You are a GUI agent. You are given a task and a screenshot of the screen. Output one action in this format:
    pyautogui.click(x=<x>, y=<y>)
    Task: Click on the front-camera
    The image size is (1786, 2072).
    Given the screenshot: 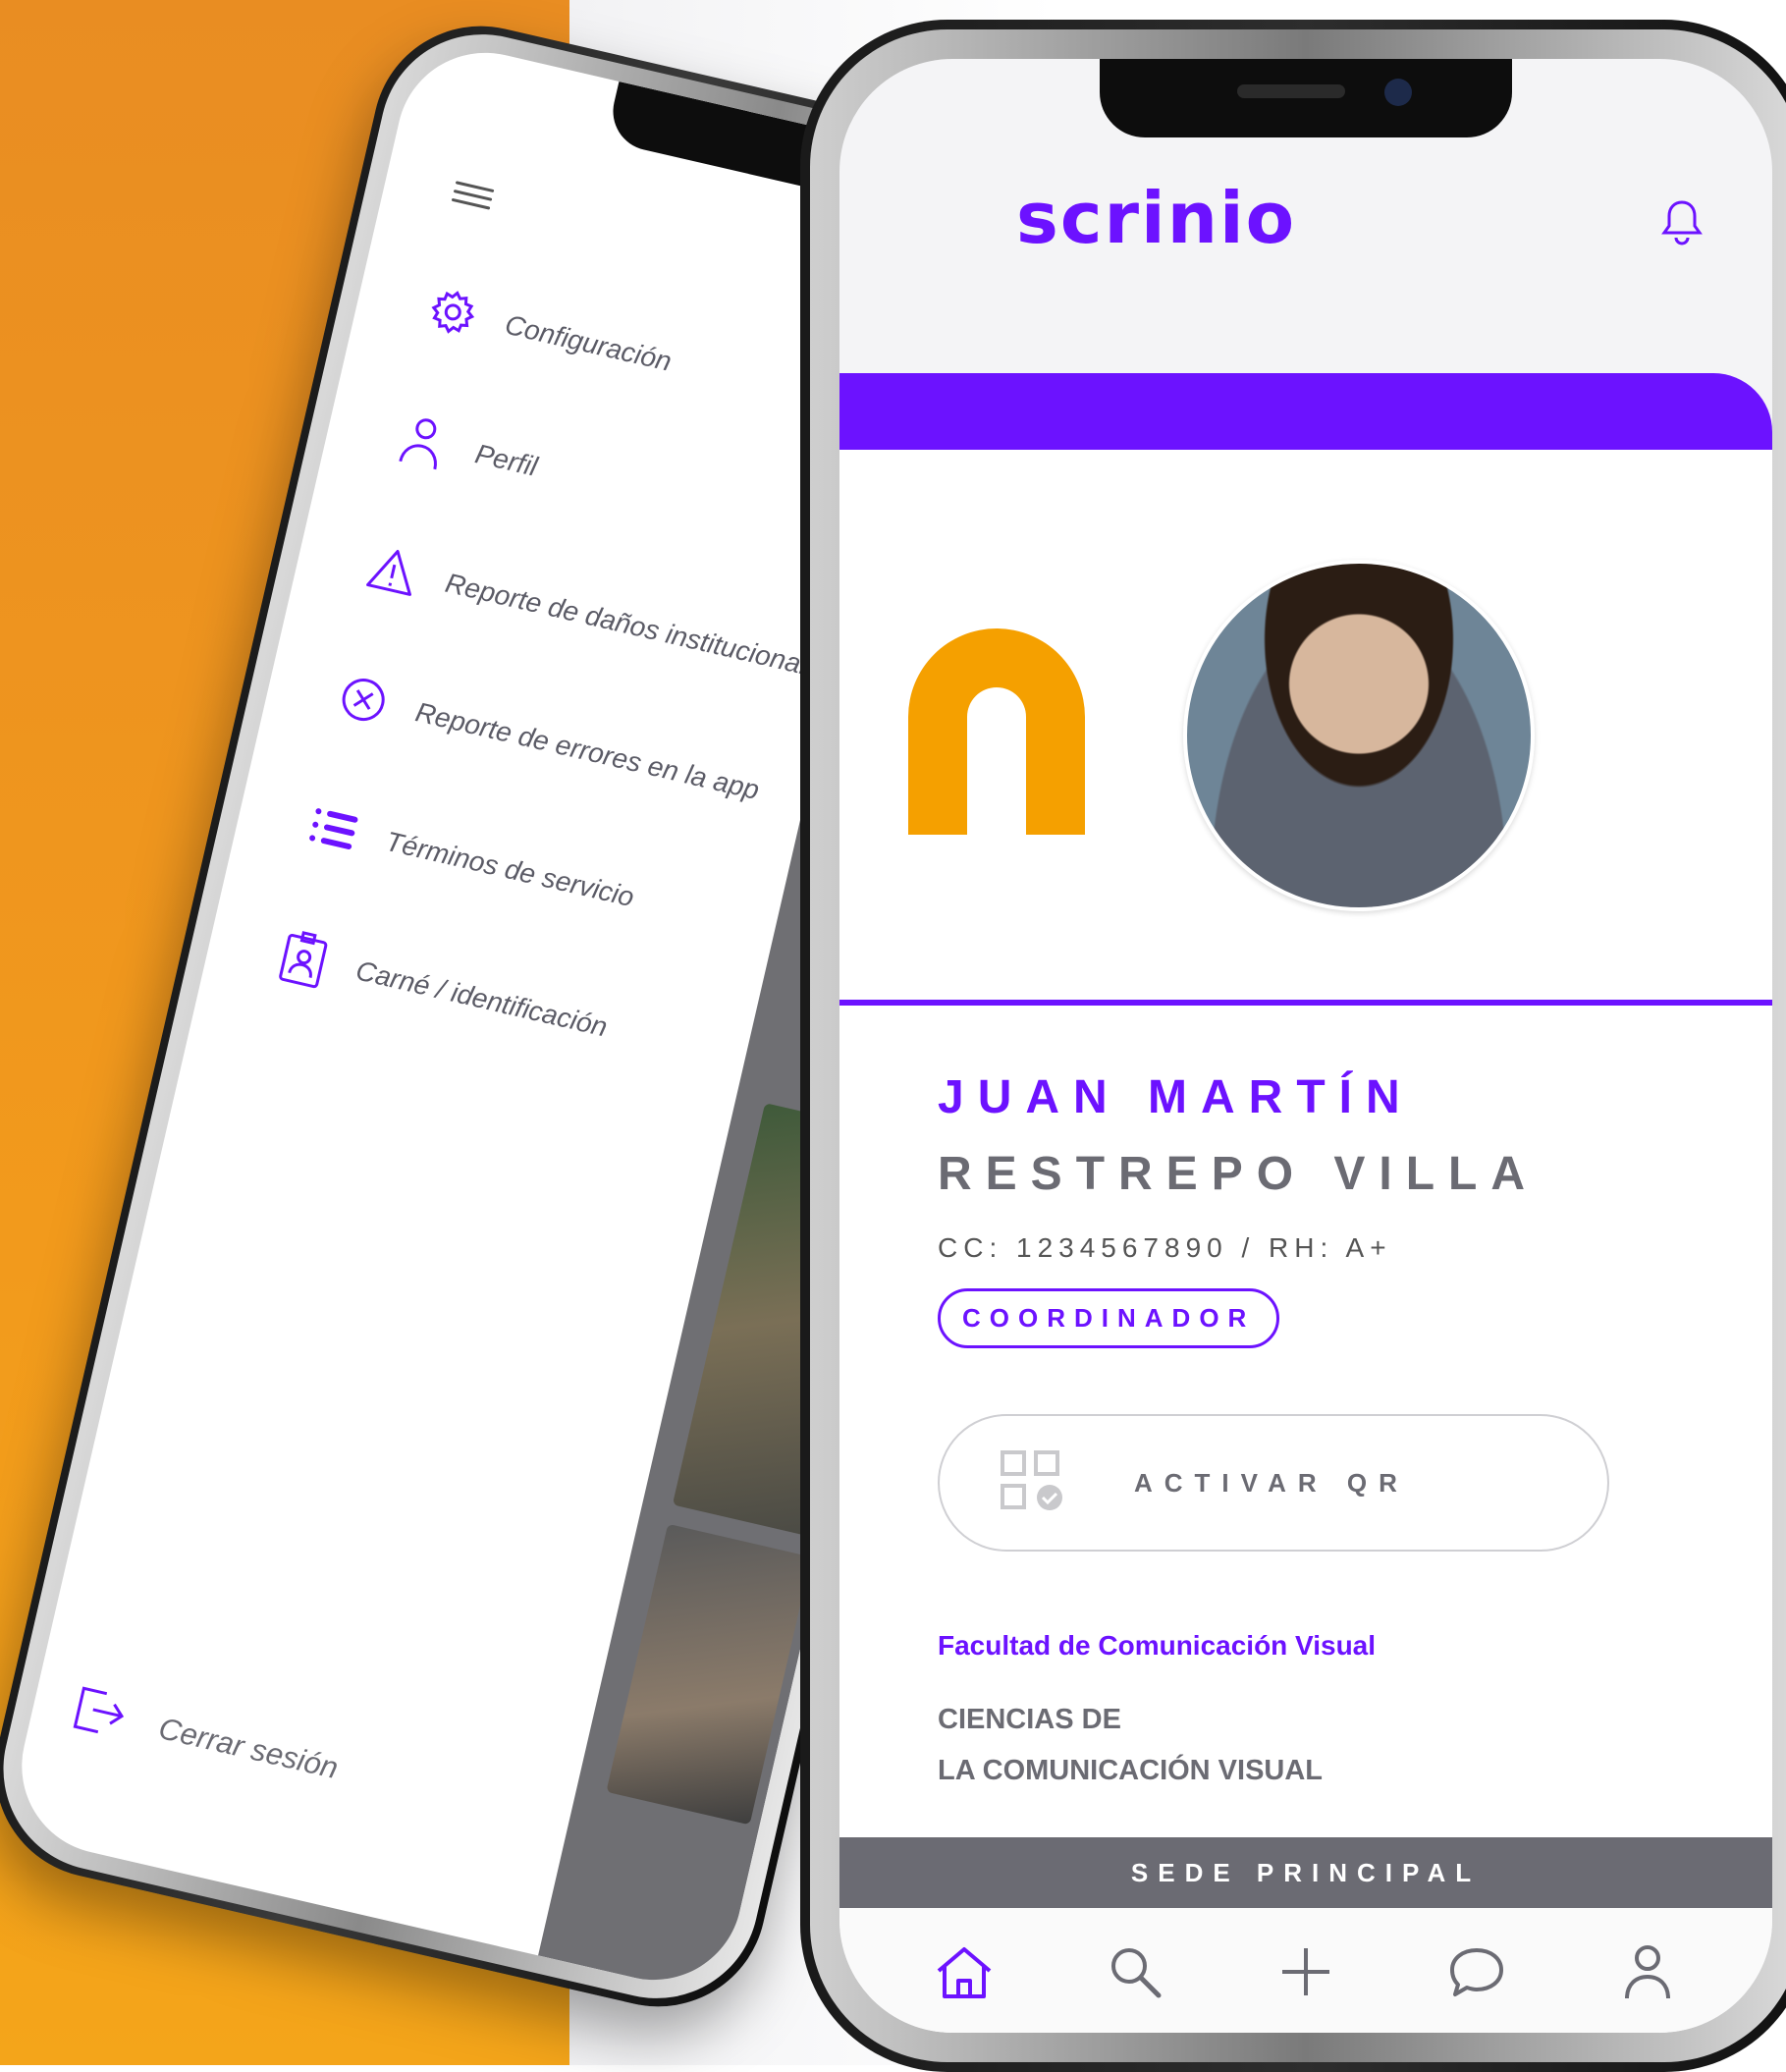 What is the action you would take?
    pyautogui.click(x=1398, y=92)
    